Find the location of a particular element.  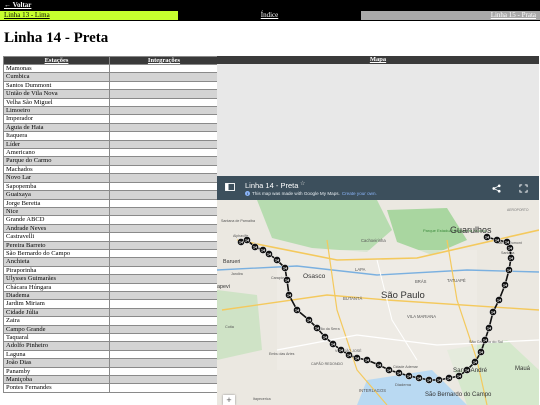

table-row: Velha São Miguel is located at coordinates (111, 102).